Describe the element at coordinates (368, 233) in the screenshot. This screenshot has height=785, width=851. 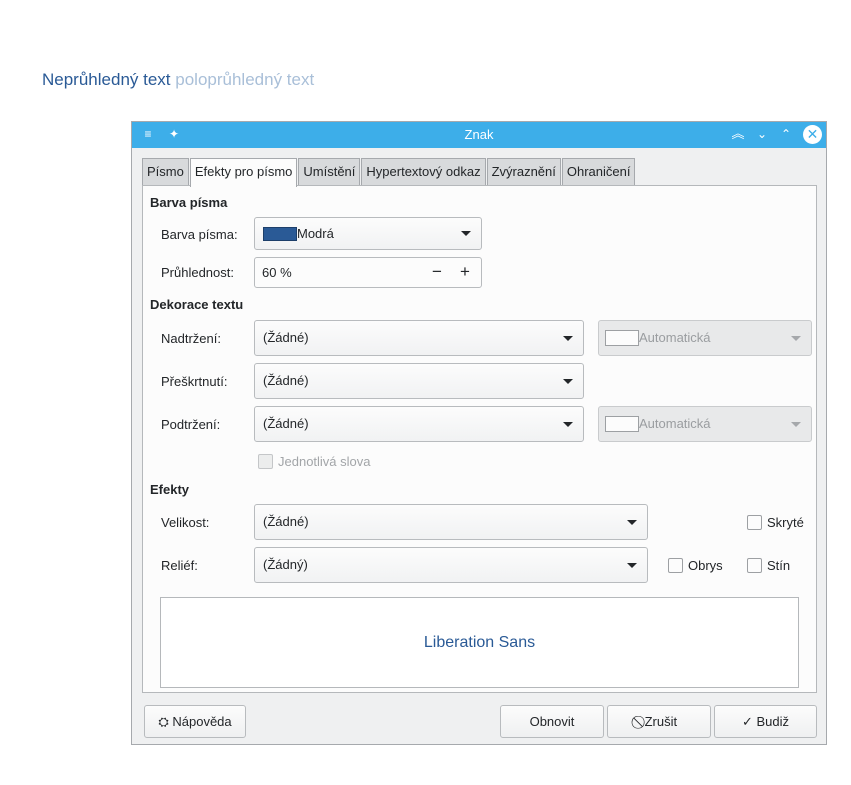
I see `font-color-combo: Modrá` at that location.